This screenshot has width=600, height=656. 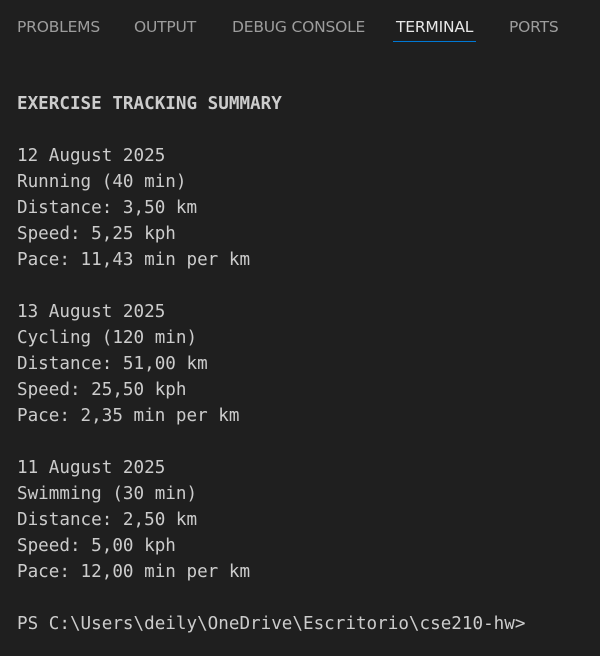 I want to click on tab-output-label: OUTPUT, so click(x=165, y=27).